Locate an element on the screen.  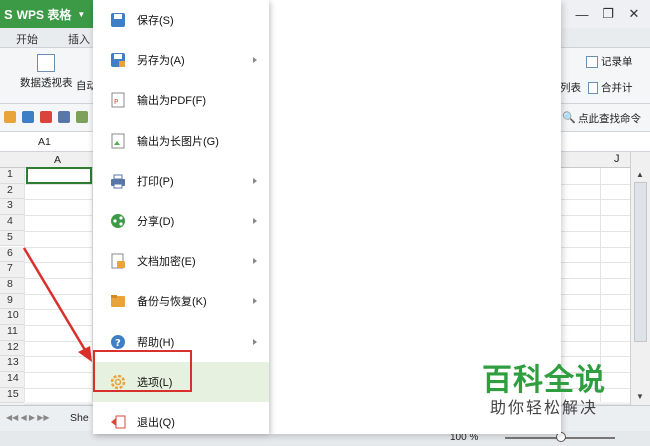
backup-icon is located at coordinates (118, 301).